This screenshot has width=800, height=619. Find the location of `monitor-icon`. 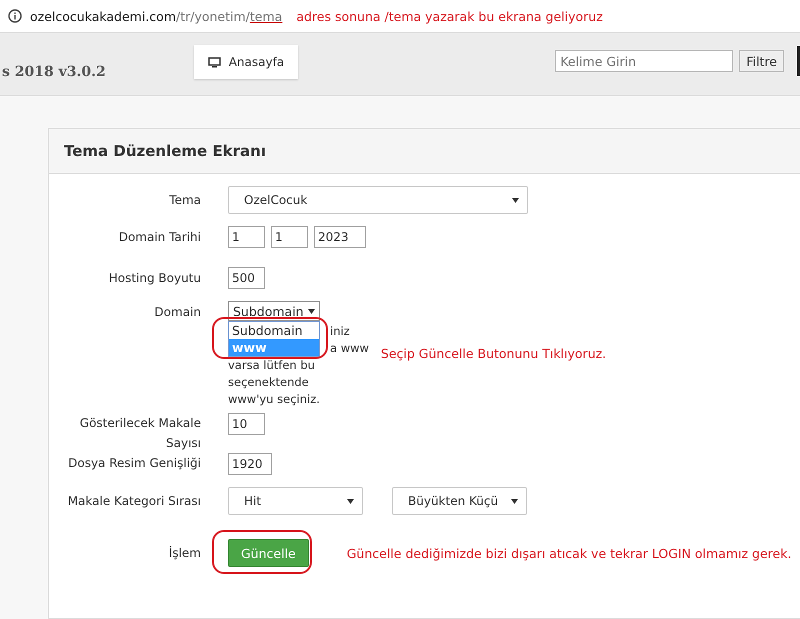

monitor-icon is located at coordinates (214, 62).